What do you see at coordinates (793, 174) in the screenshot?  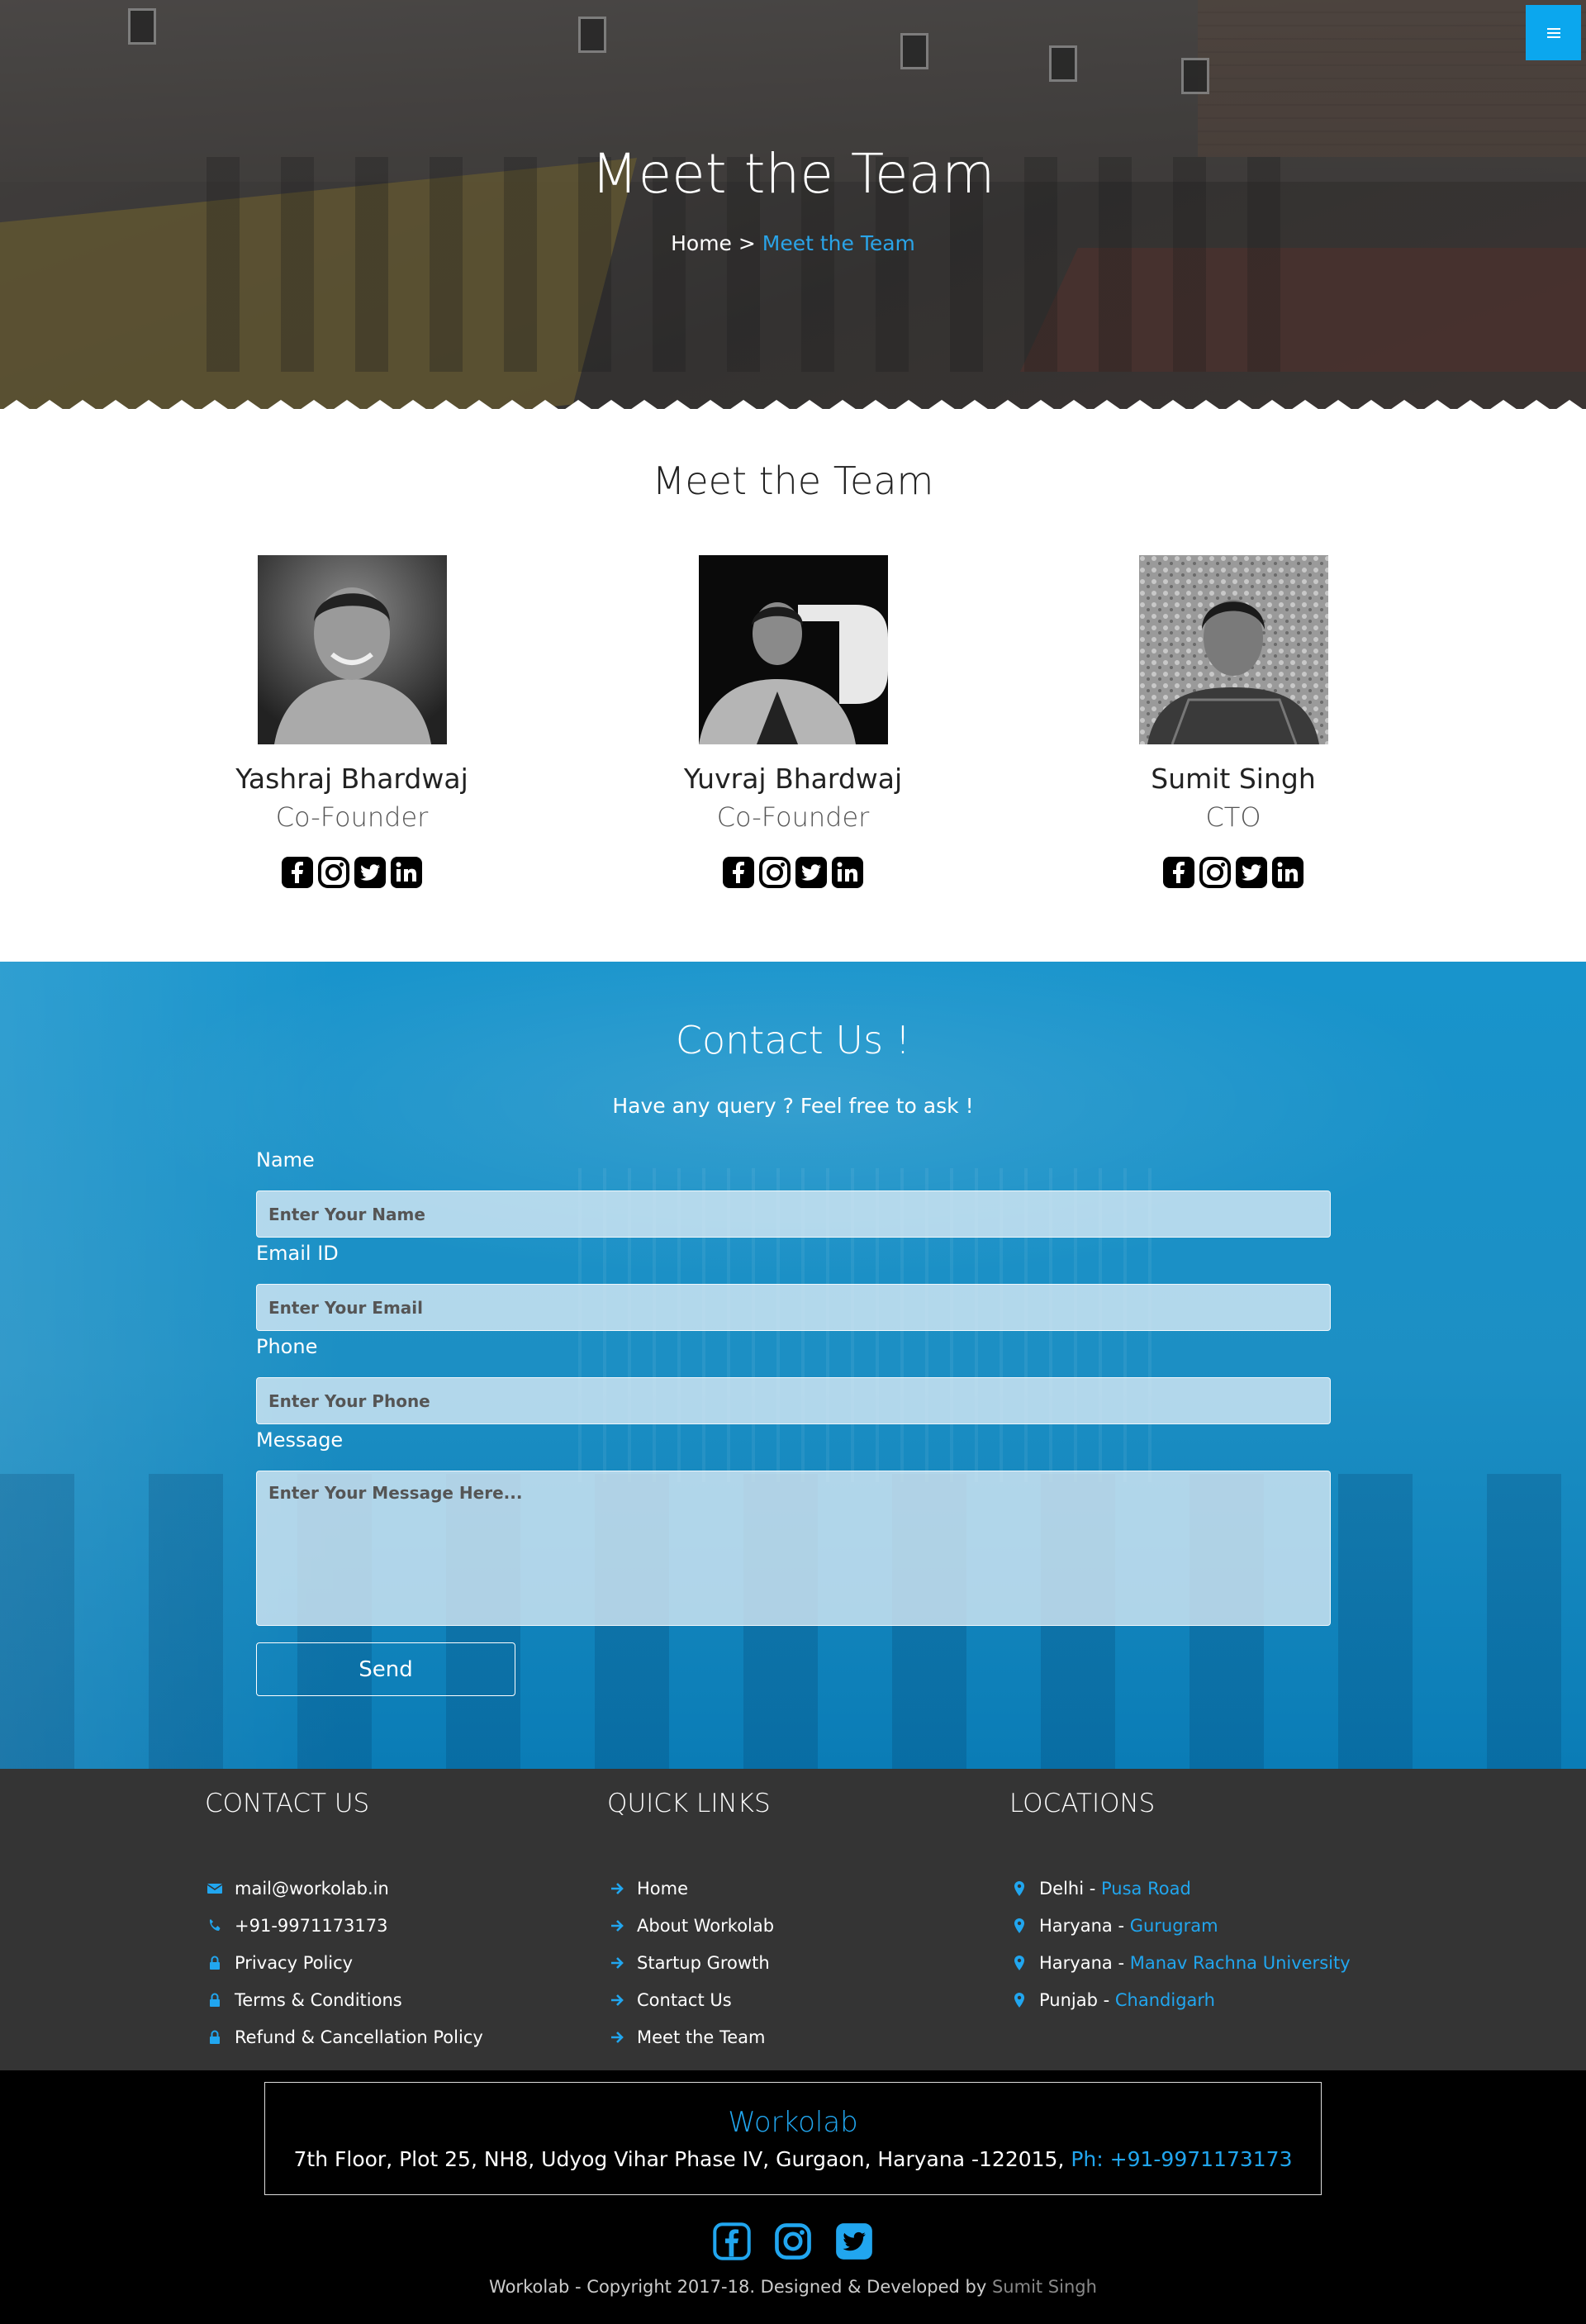 I see `page-title: Meet the Team` at bounding box center [793, 174].